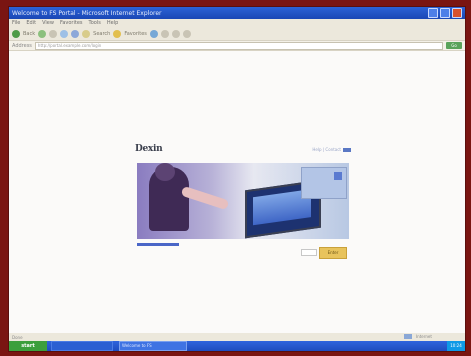 The width and height of the screenshot is (471, 356). What do you see at coordinates (86, 33) in the screenshot?
I see `search-icon` at bounding box center [86, 33].